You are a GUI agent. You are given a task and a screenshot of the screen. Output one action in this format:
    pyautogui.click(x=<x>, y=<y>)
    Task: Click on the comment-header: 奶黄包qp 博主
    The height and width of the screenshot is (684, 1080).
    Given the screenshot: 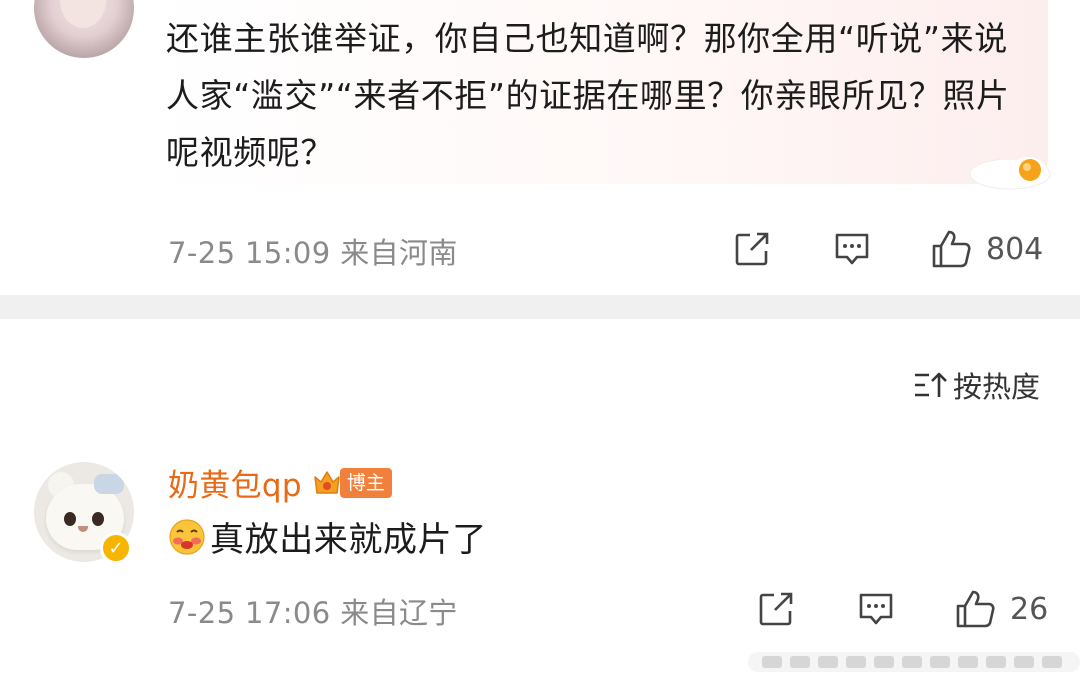 What is the action you would take?
    pyautogui.click(x=280, y=482)
    